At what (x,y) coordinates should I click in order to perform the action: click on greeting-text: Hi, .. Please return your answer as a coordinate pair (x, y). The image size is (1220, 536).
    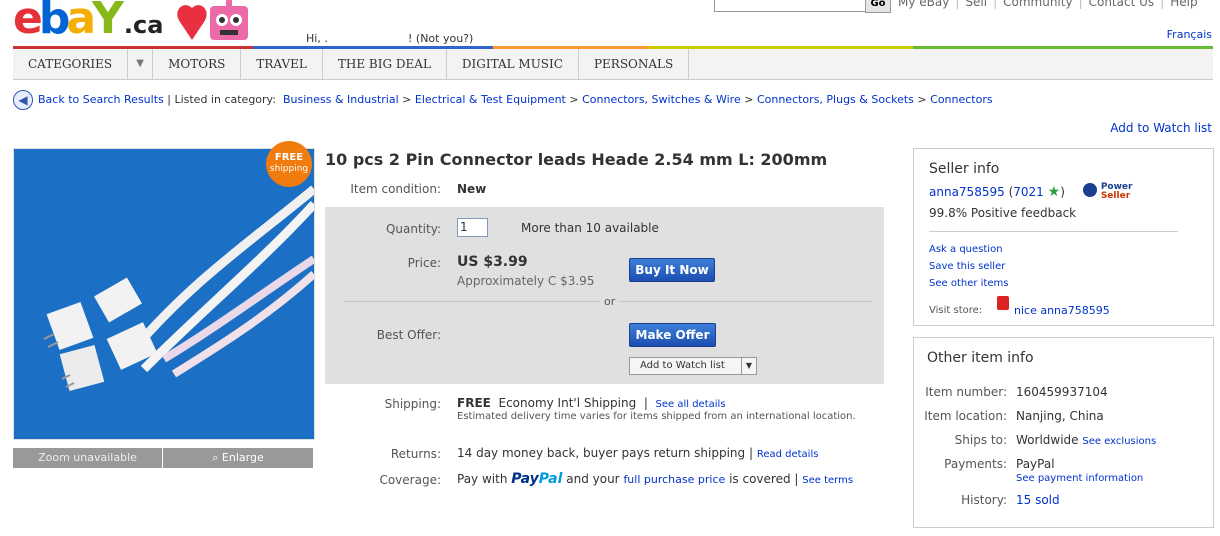
    Looking at the image, I should click on (317, 38).